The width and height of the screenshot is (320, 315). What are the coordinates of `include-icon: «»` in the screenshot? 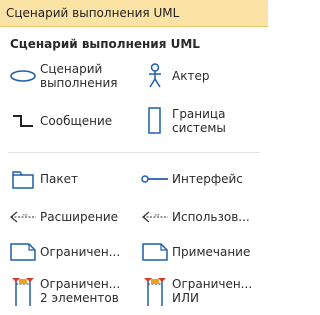 It's located at (155, 217).